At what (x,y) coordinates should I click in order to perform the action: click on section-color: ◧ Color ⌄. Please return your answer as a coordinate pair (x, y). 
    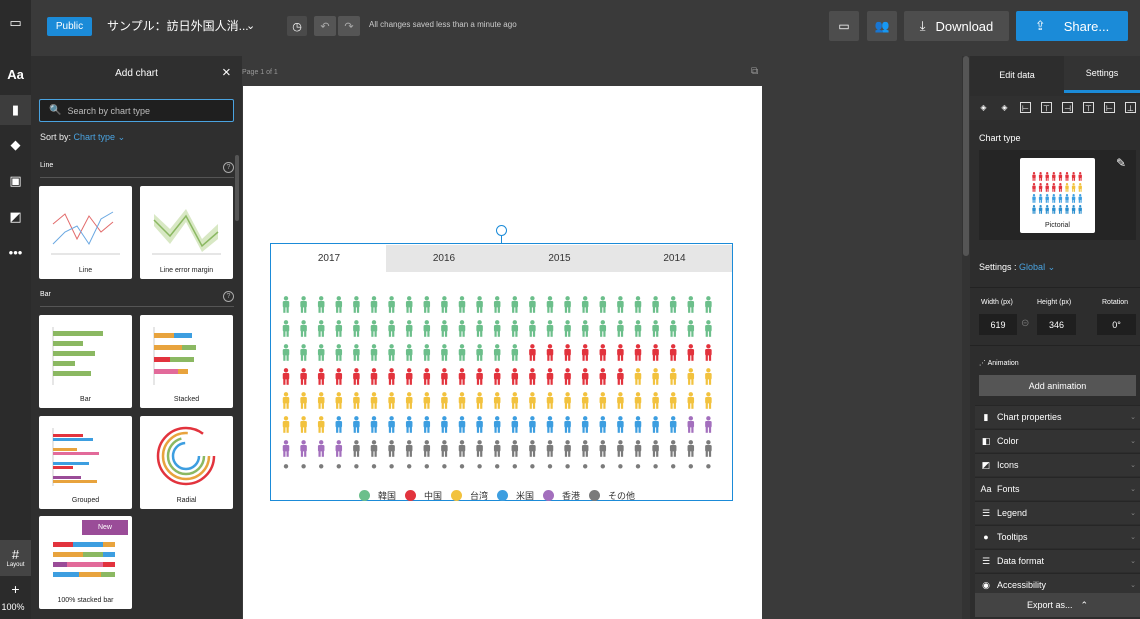
    Looking at the image, I should click on (1057, 440).